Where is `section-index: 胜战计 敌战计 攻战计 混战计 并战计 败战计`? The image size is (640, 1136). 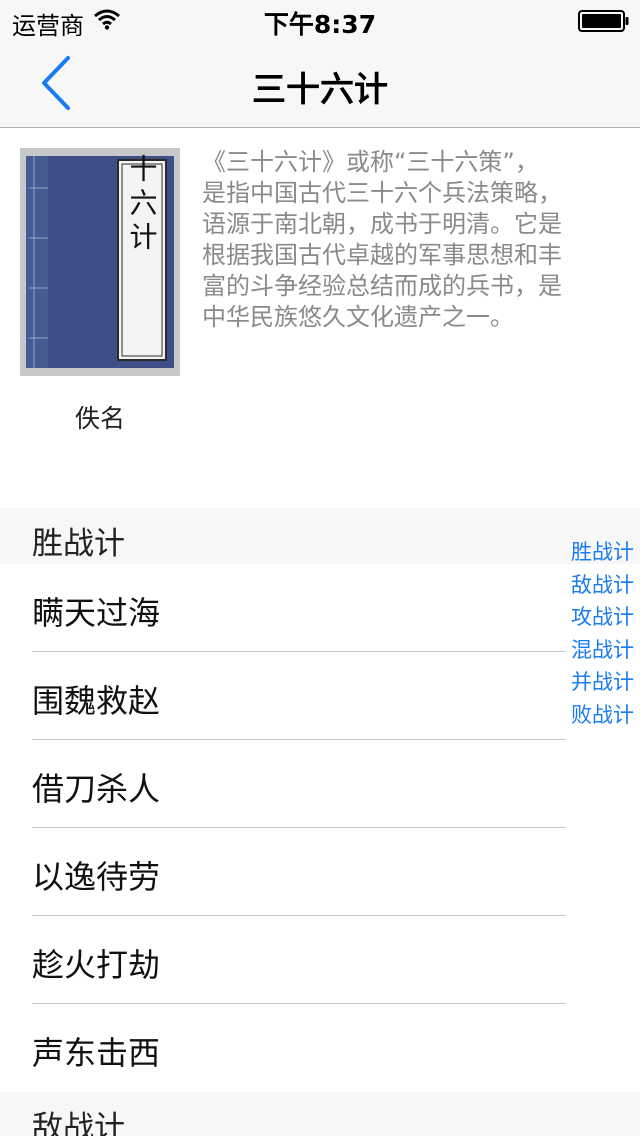
section-index: 胜战计 敌战计 攻战计 混战计 并战计 败战计 is located at coordinates (603, 633).